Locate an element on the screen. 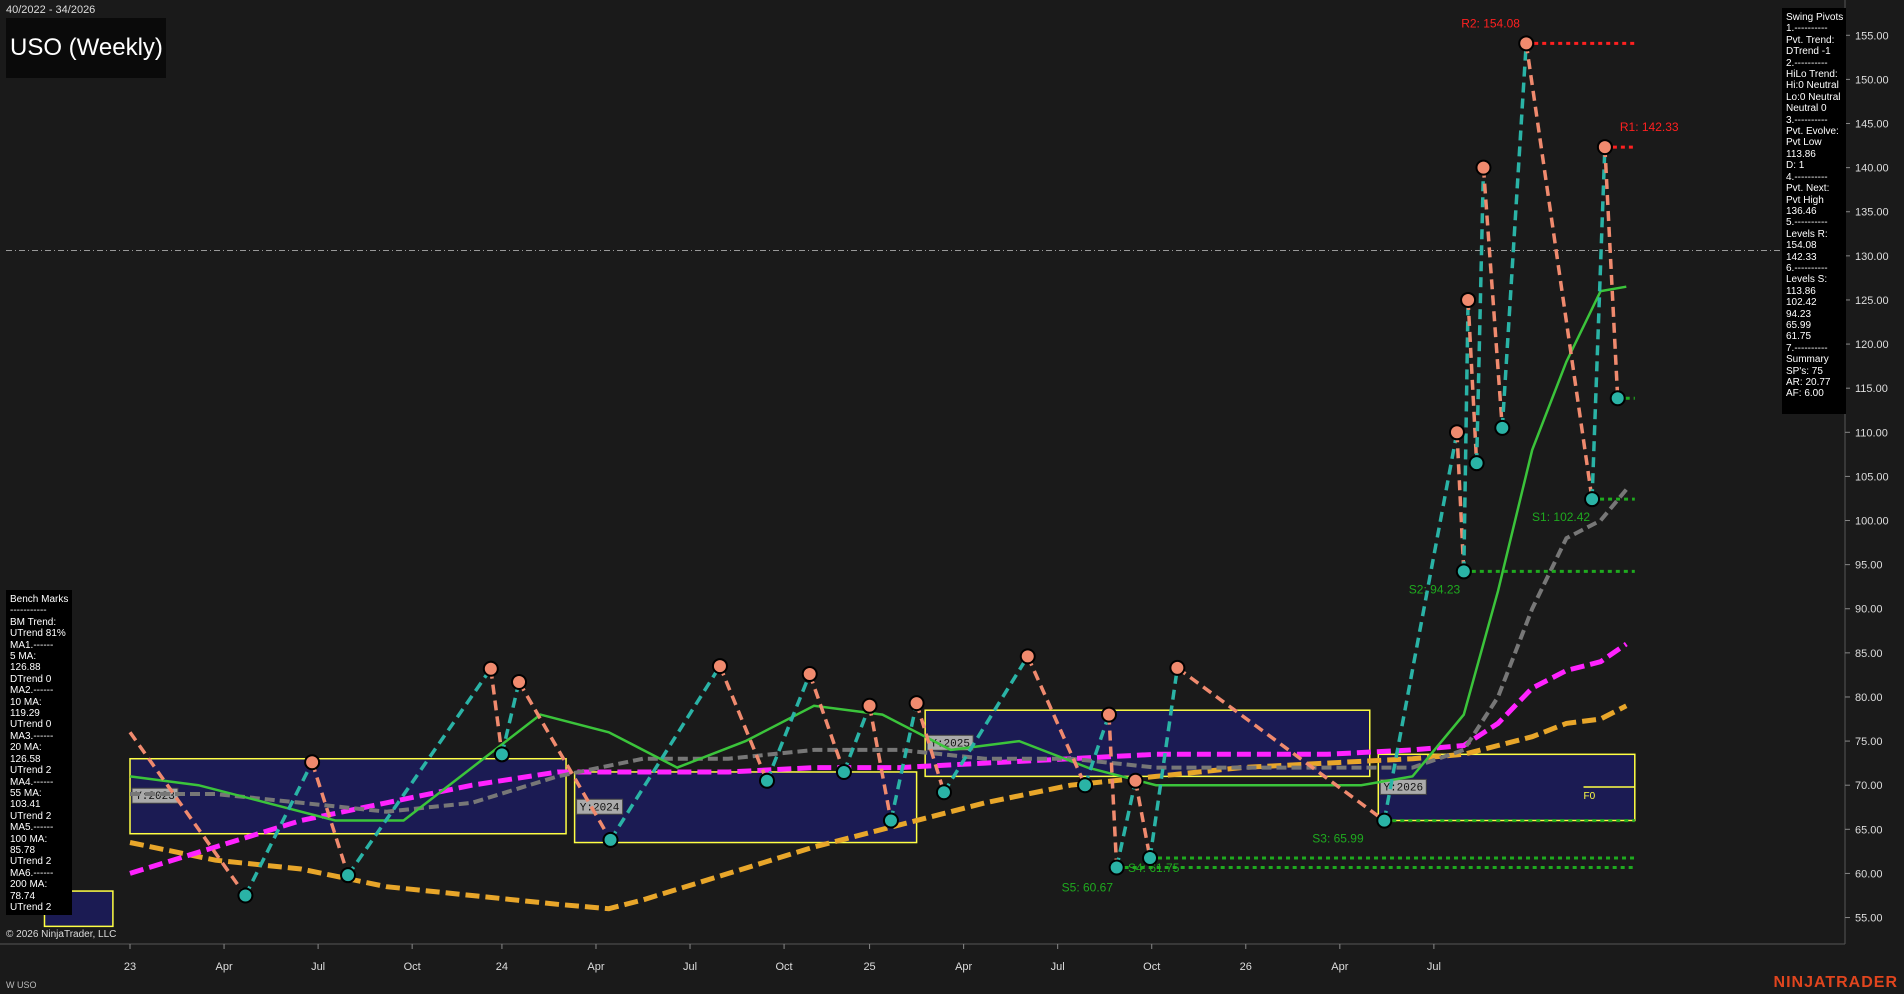 This screenshot has width=1904, height=994. brand-logo: NINJATRADER is located at coordinates (1835, 982).